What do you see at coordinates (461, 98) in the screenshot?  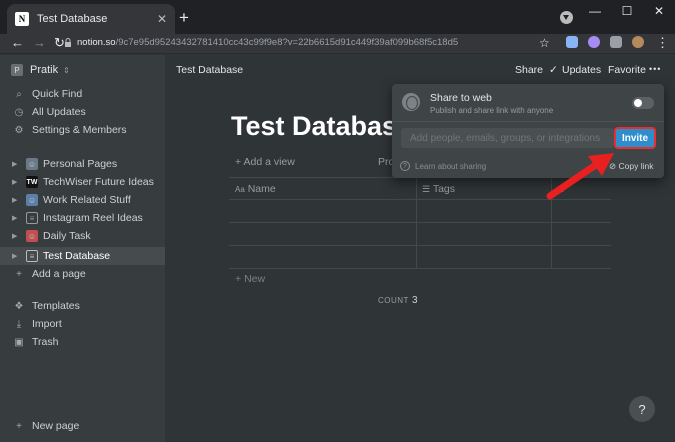 I see `share-to-web-title: Share to web` at bounding box center [461, 98].